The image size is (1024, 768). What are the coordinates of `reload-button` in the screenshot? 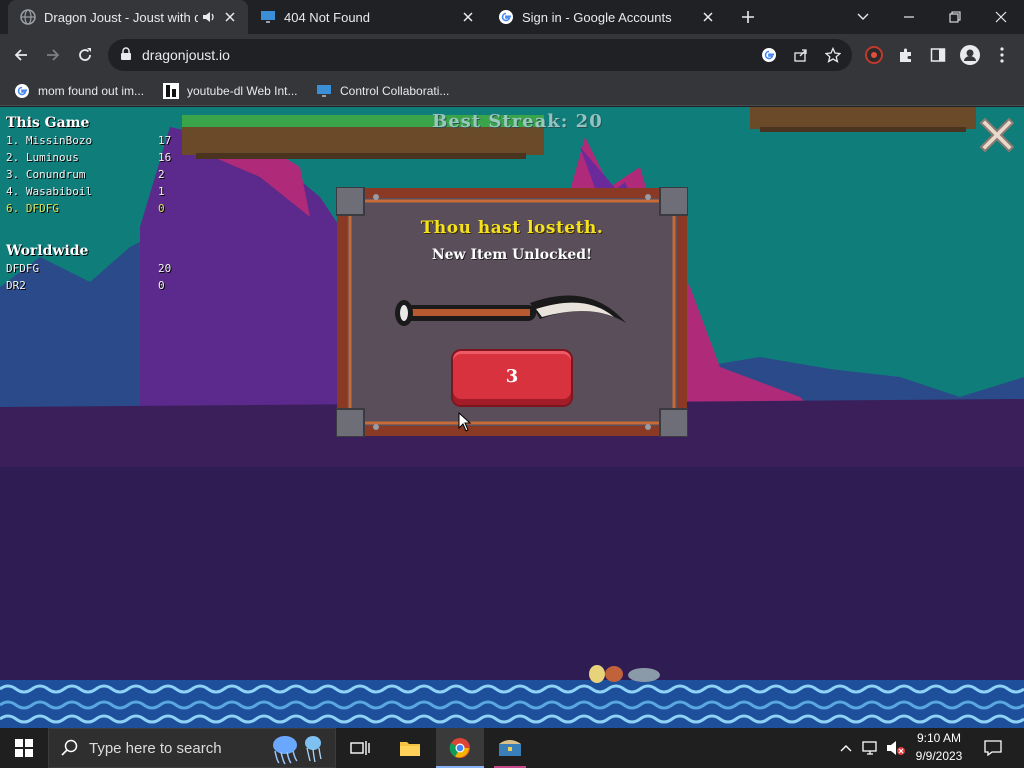 It's located at (85, 55).